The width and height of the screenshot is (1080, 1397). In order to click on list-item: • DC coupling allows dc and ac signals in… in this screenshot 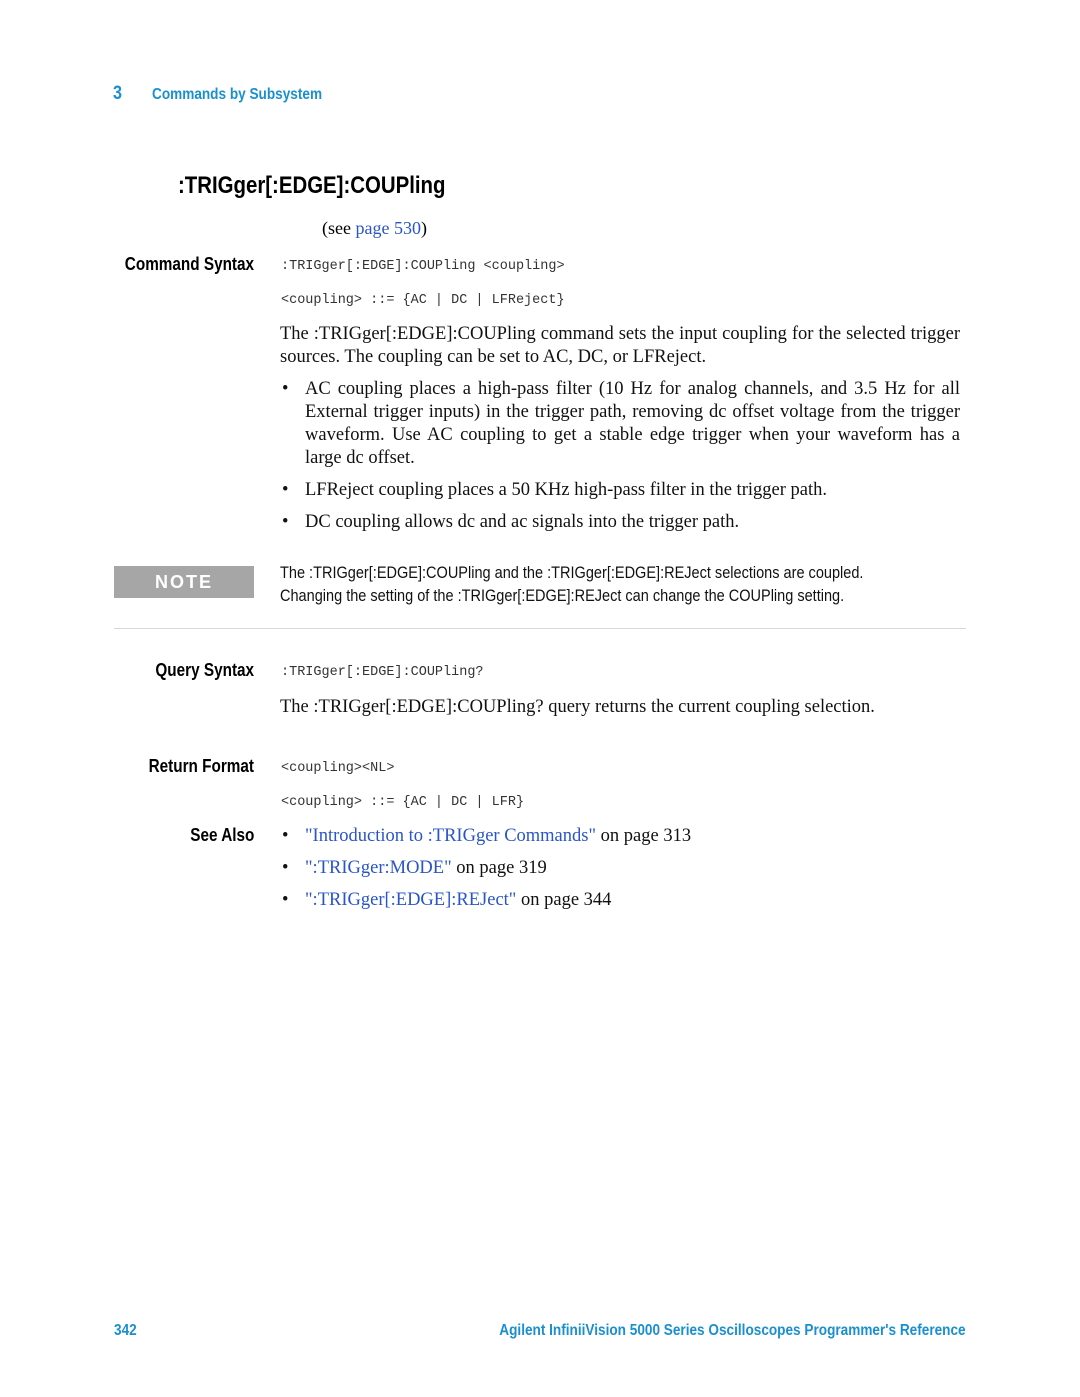, I will do `click(620, 522)`.